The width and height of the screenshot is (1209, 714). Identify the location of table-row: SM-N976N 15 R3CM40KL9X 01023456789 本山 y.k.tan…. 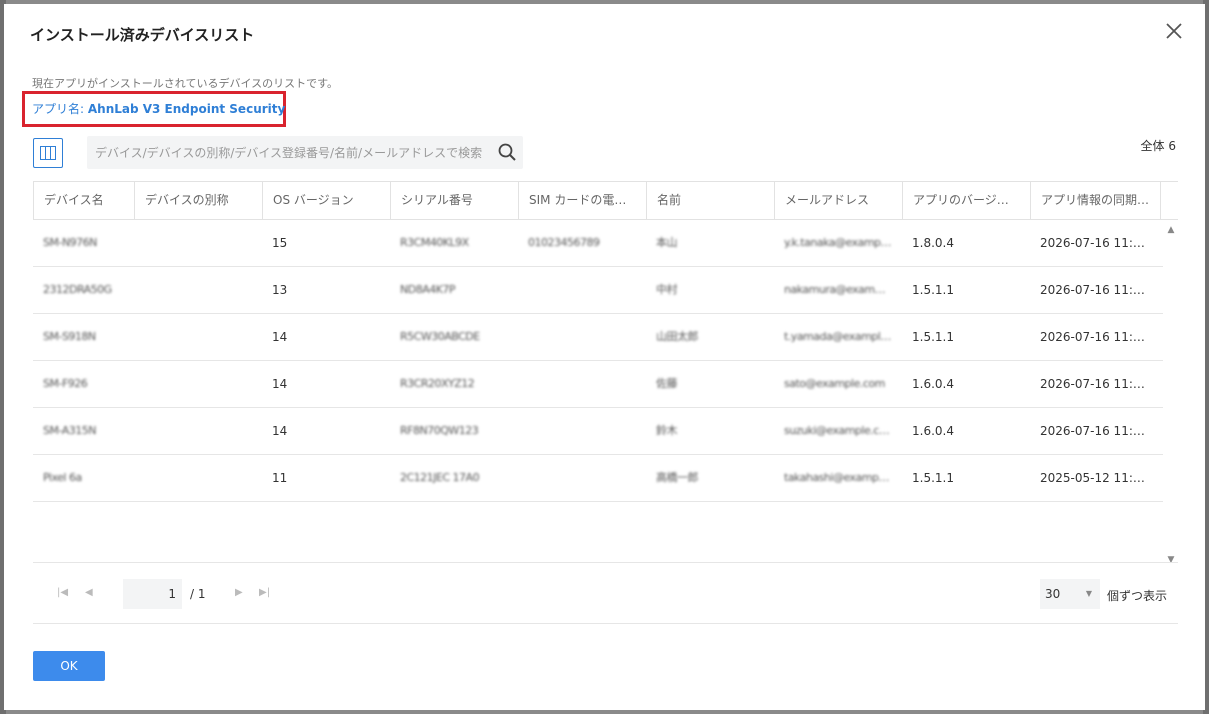
(598, 243).